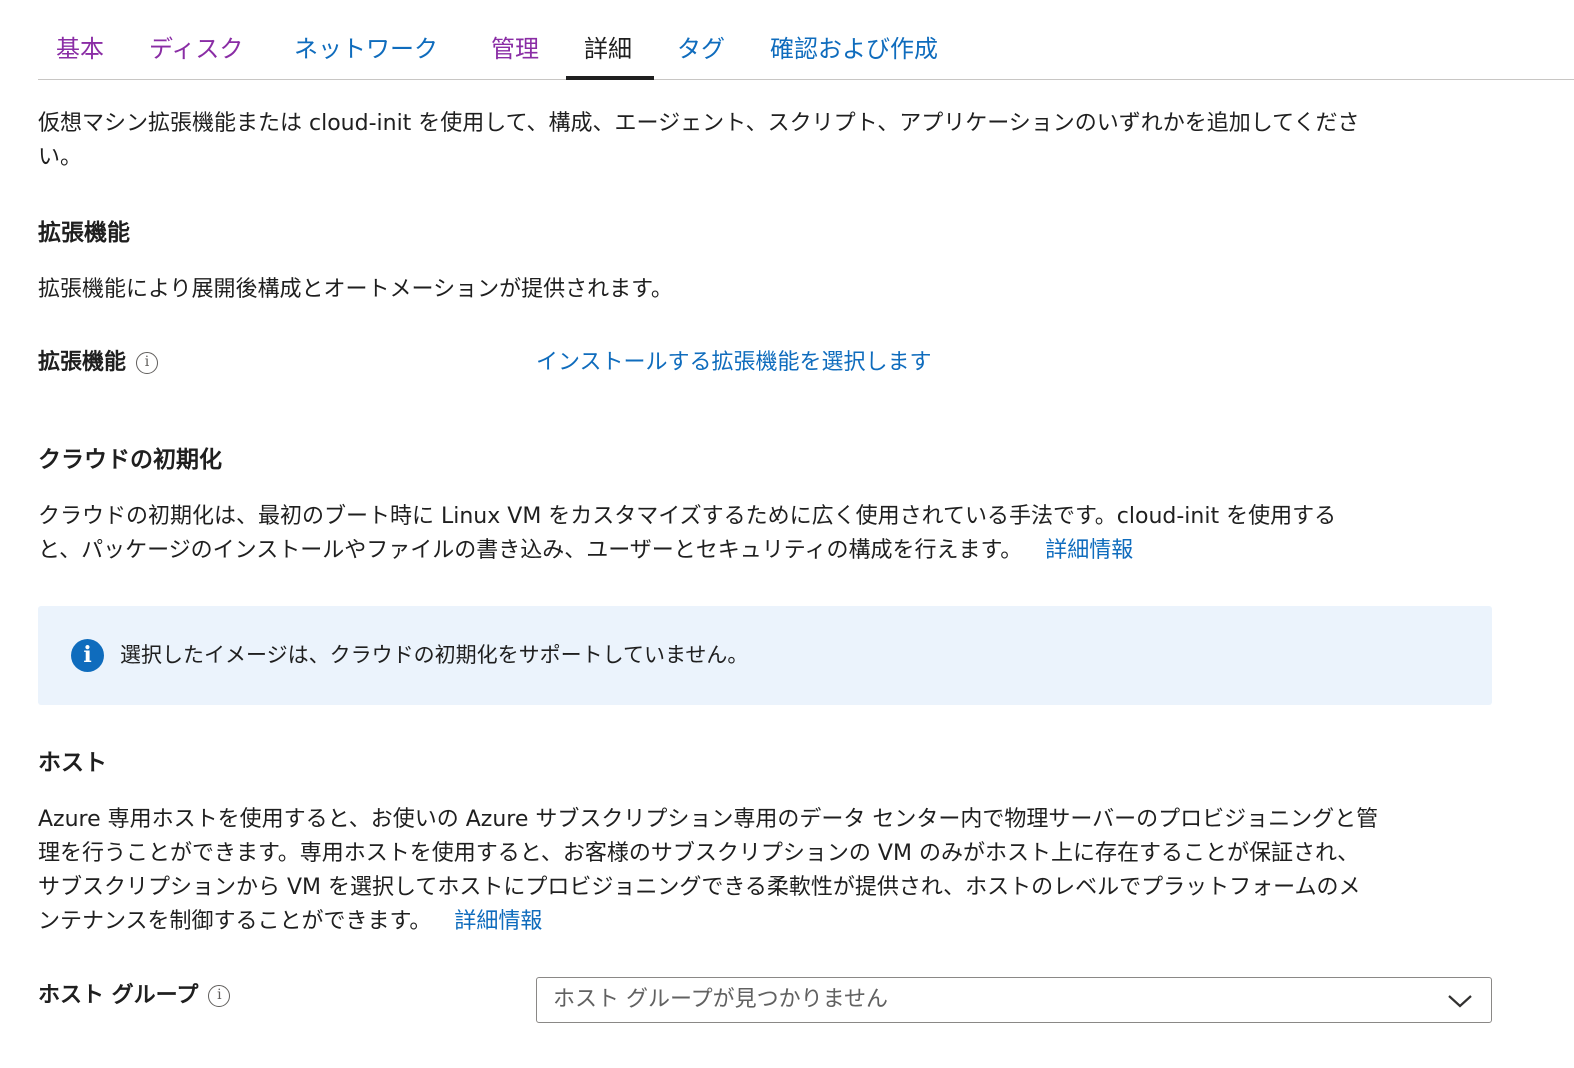 Image resolution: width=1574 pixels, height=1068 pixels. What do you see at coordinates (87, 655) in the screenshot?
I see `info-filled-icon: i` at bounding box center [87, 655].